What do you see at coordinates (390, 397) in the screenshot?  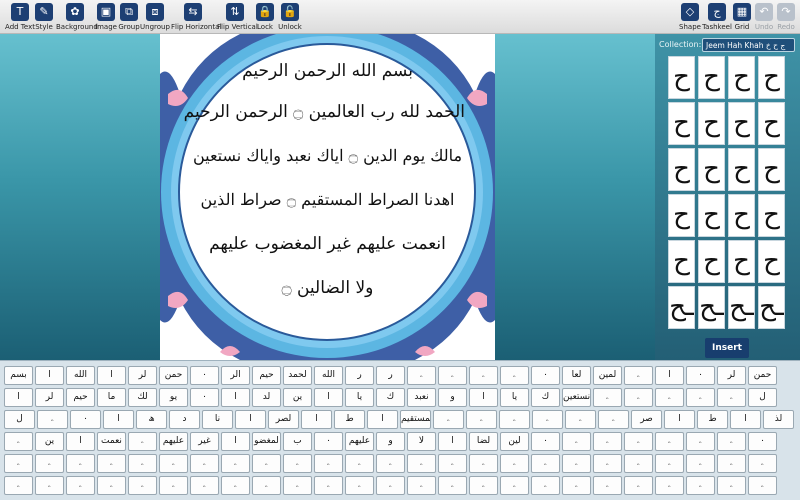 I see `keyboard-key: ك` at bounding box center [390, 397].